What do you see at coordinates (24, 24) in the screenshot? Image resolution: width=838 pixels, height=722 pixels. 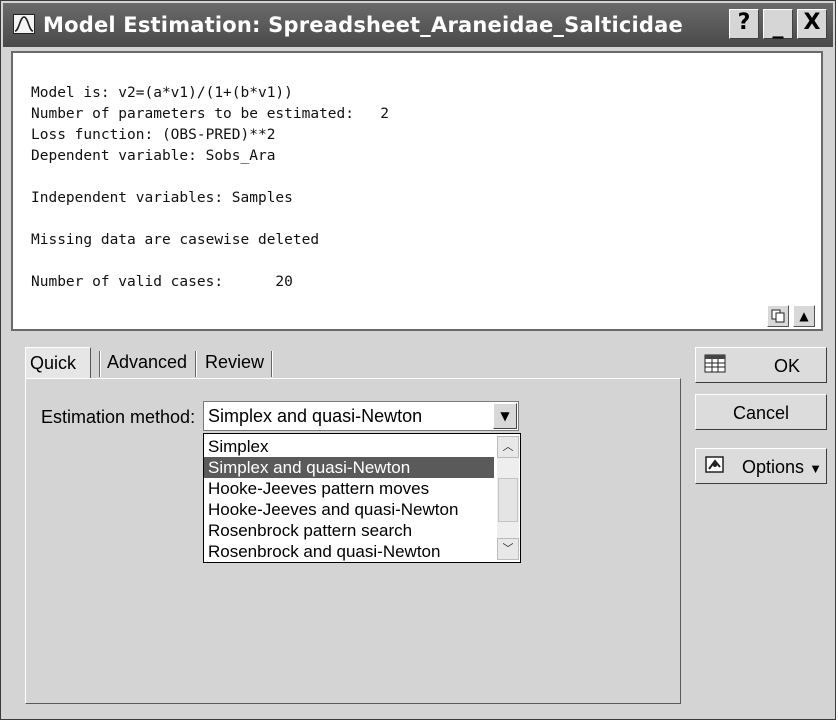 I see `normal-curve-icon` at bounding box center [24, 24].